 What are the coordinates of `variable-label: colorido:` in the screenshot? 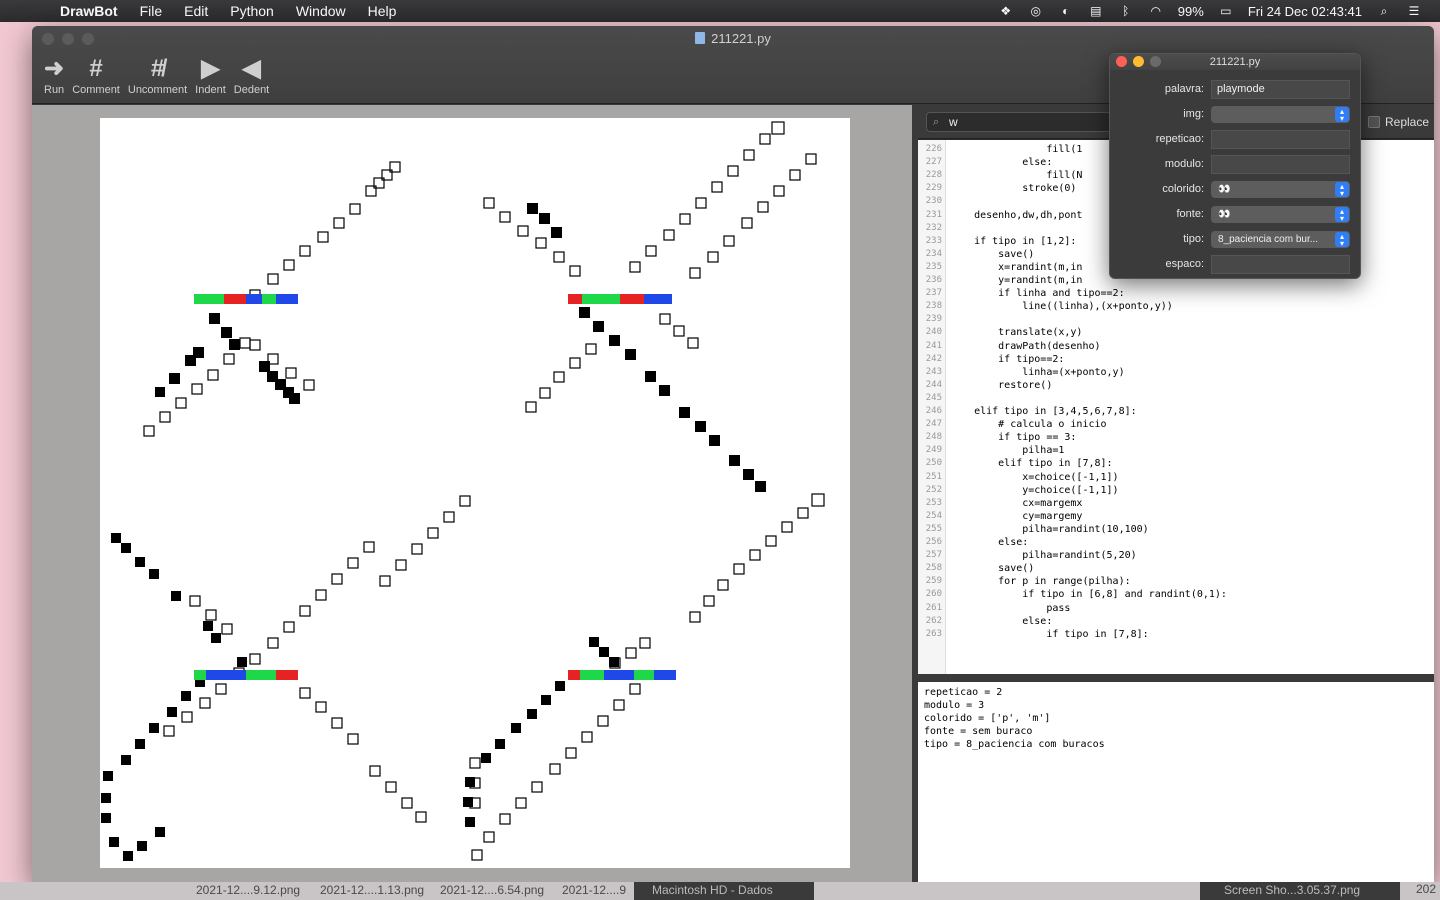 It's located at (1183, 189).